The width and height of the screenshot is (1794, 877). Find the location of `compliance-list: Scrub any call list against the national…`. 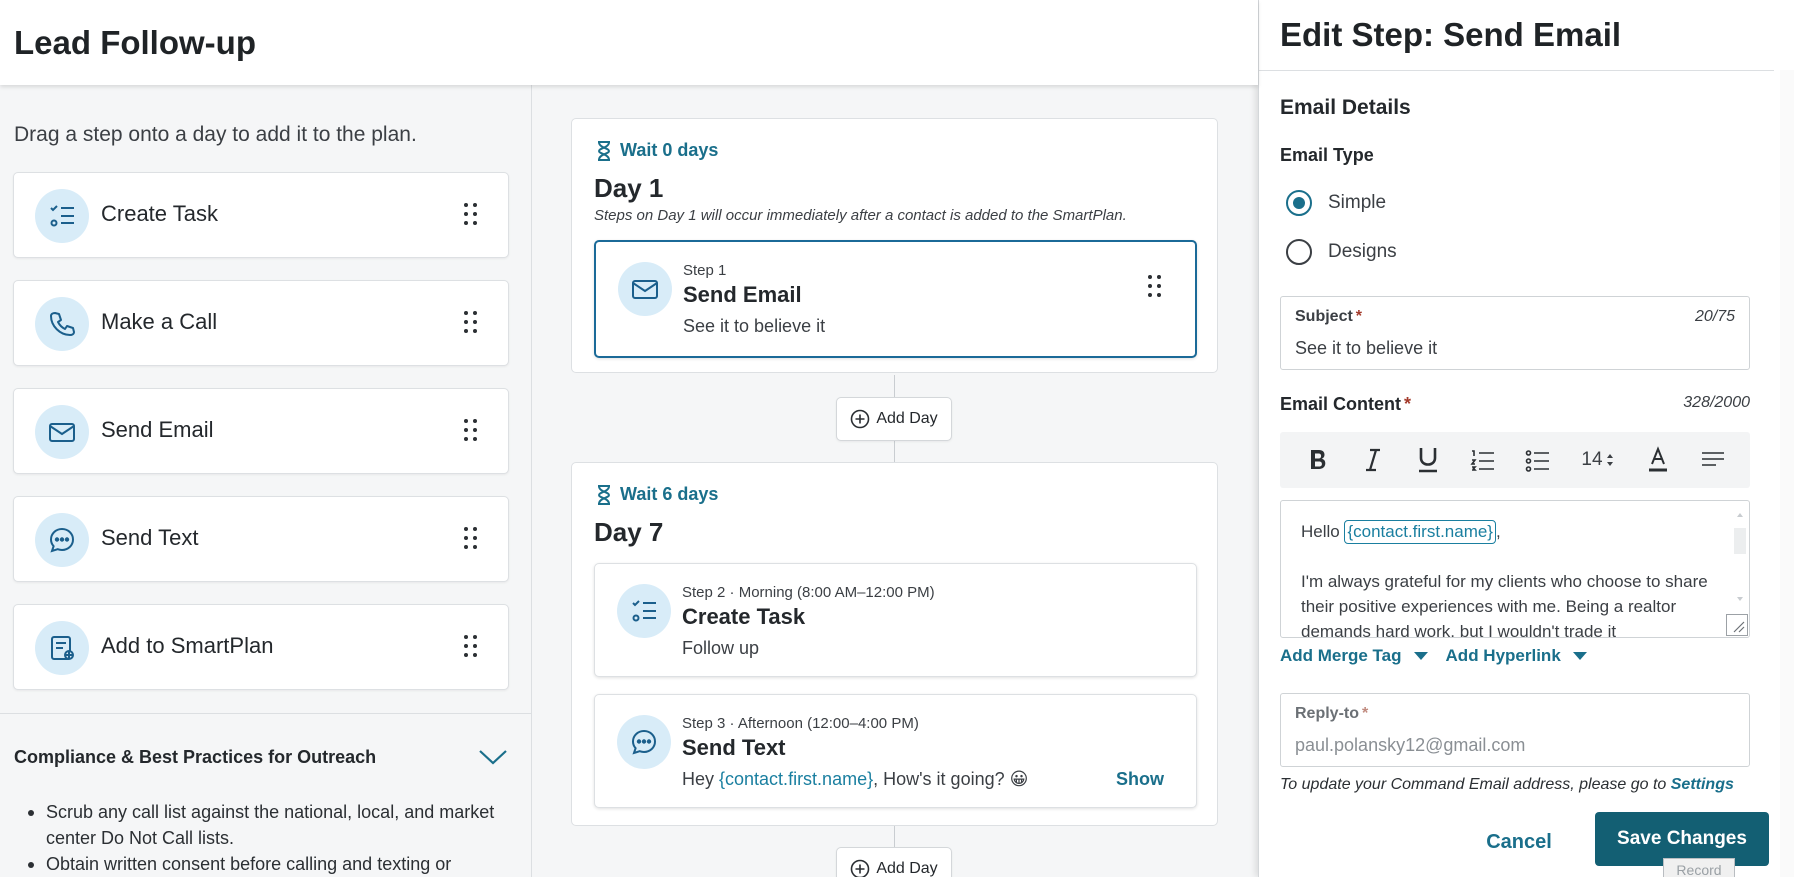

compliance-list: Scrub any call list against the national… is located at coordinates (264, 838).